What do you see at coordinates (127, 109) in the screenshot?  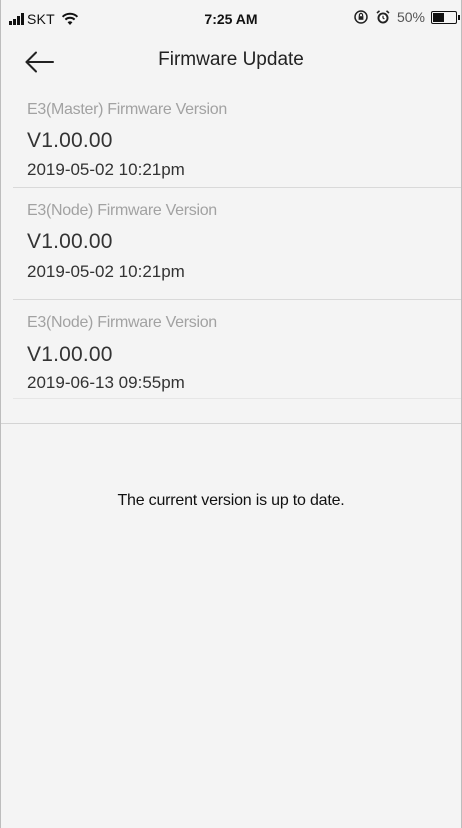 I see `firmware-name: E3(Master) Firmware Version` at bounding box center [127, 109].